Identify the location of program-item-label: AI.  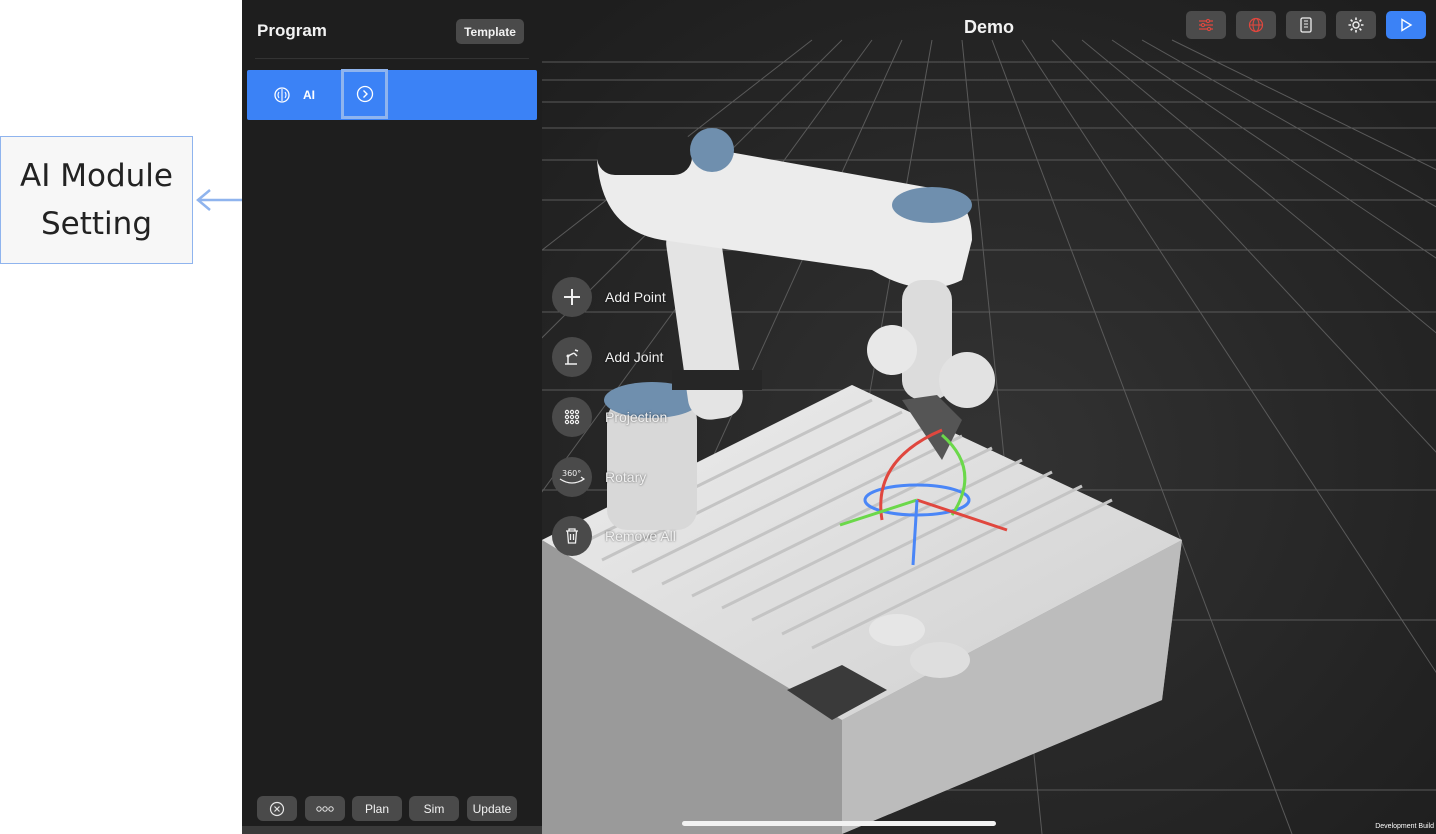
(309, 95).